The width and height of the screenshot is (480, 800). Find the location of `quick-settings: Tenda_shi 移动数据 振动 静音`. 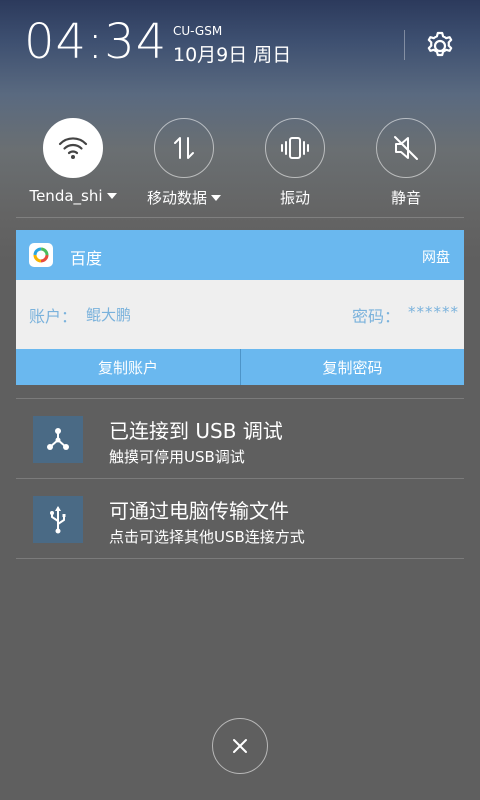

quick-settings: Tenda_shi 移动数据 振动 静音 is located at coordinates (240, 162).